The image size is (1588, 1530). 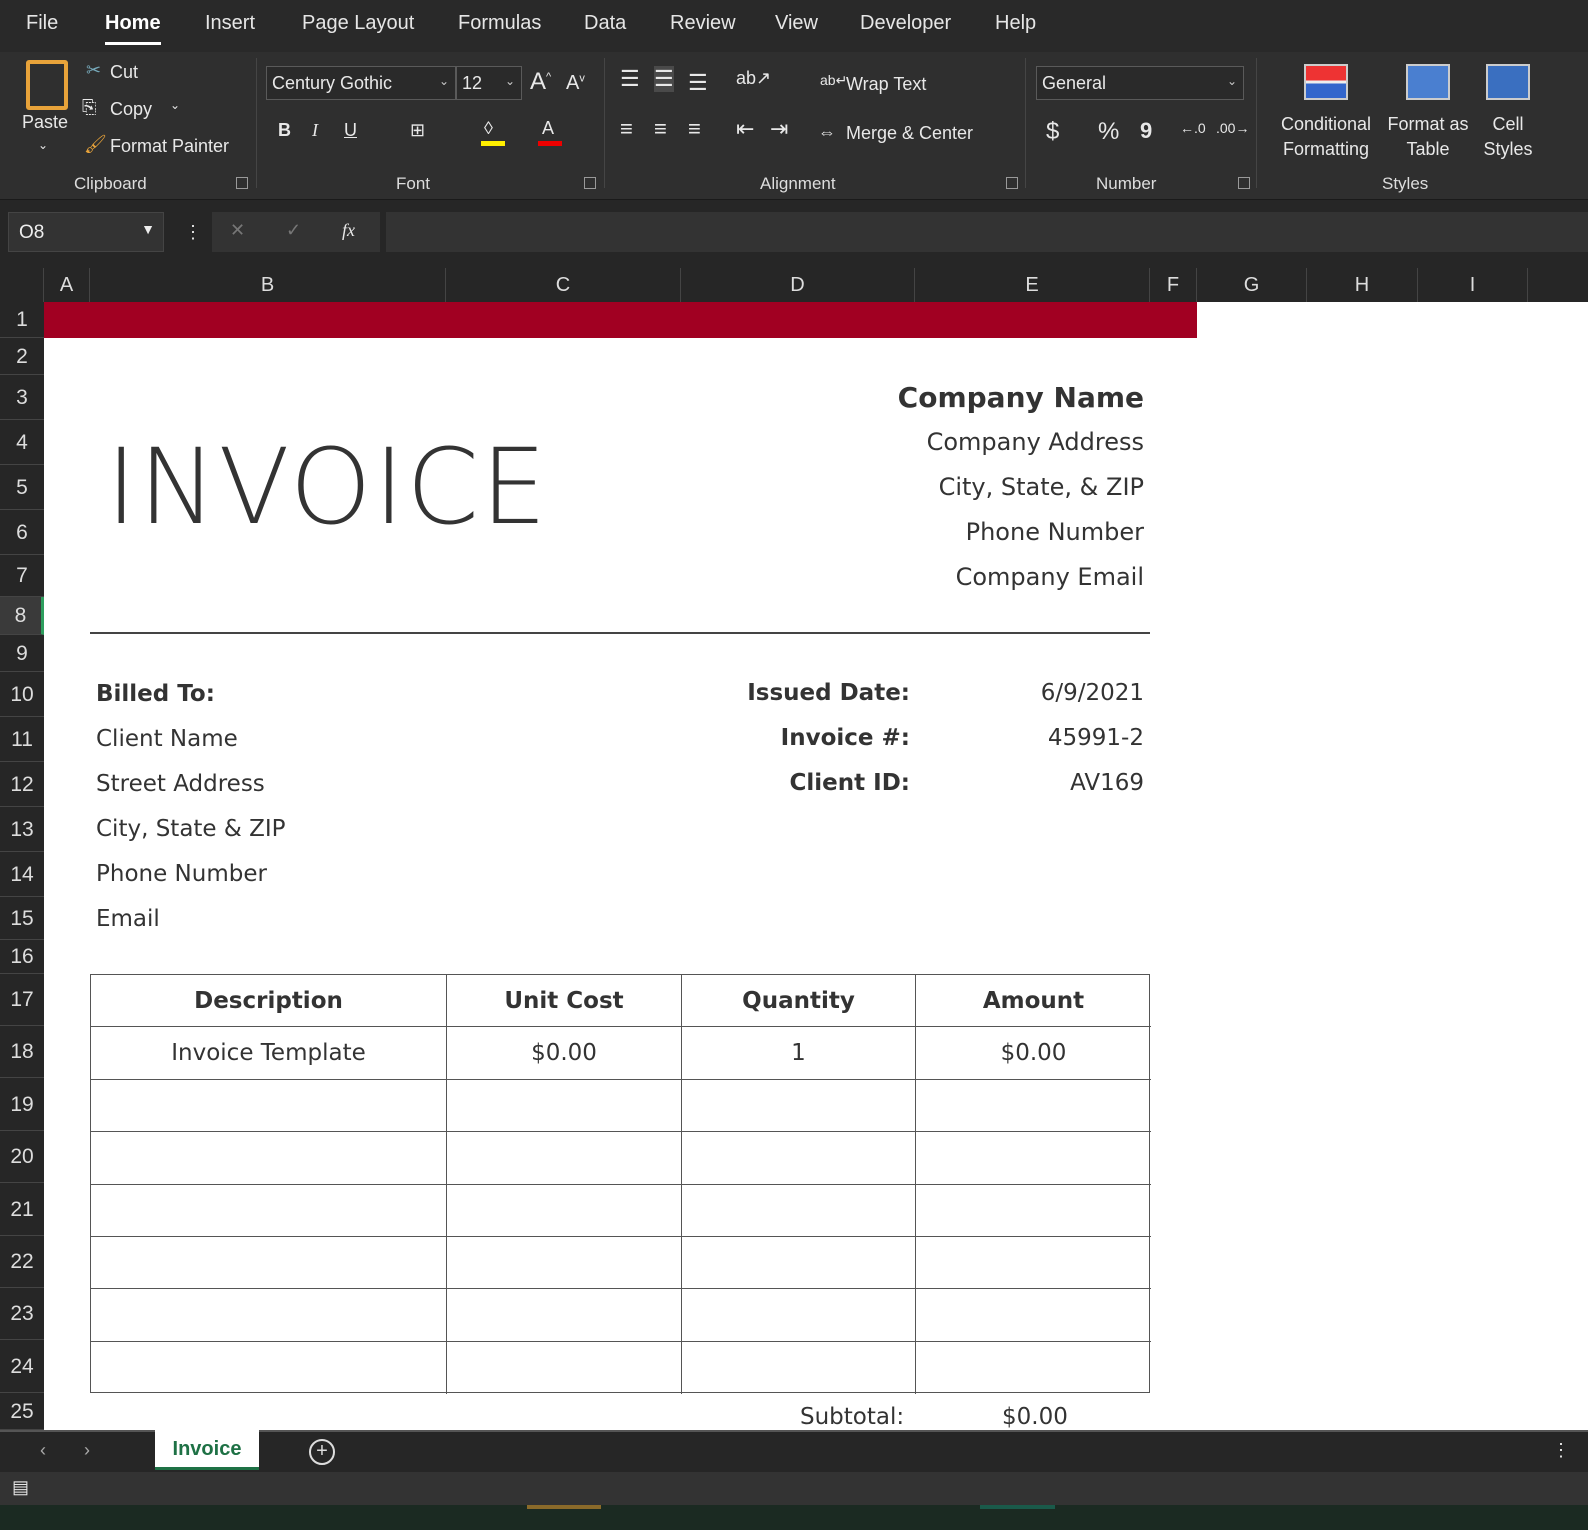 I want to click on row-header: 10, so click(x=22, y=694).